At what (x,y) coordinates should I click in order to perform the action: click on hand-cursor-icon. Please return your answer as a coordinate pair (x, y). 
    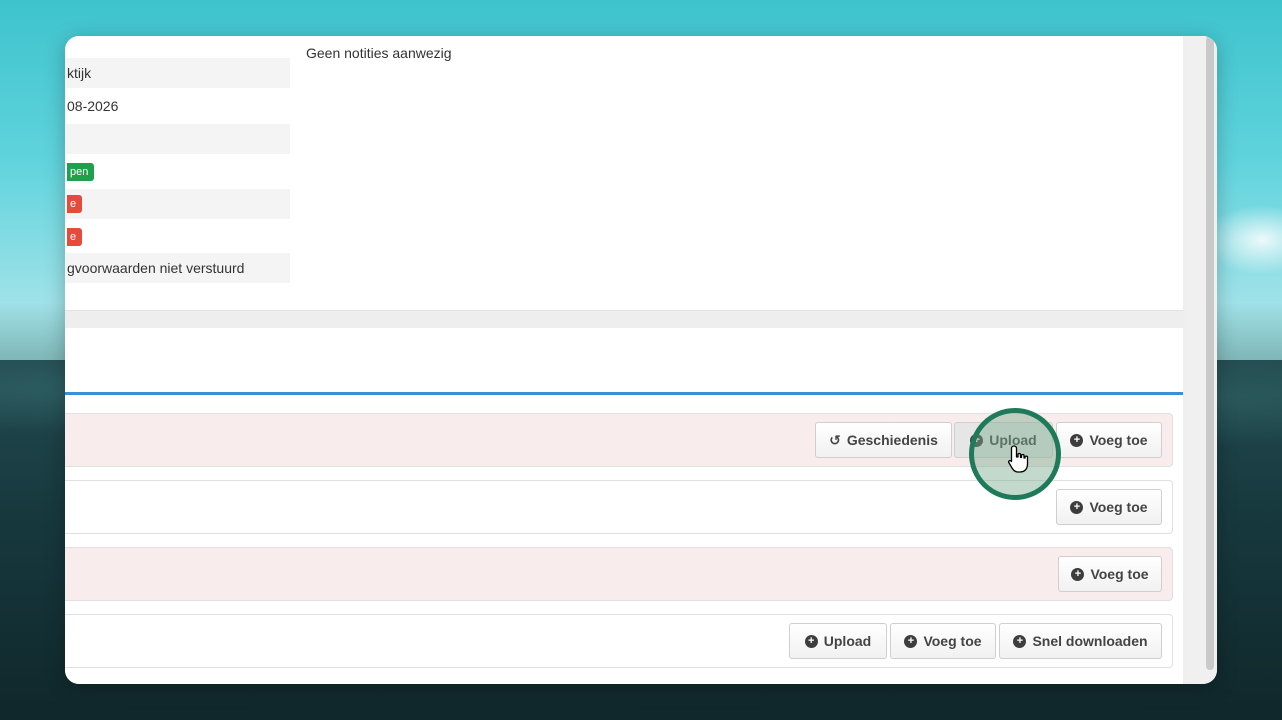
    Looking at the image, I should click on (1018, 459).